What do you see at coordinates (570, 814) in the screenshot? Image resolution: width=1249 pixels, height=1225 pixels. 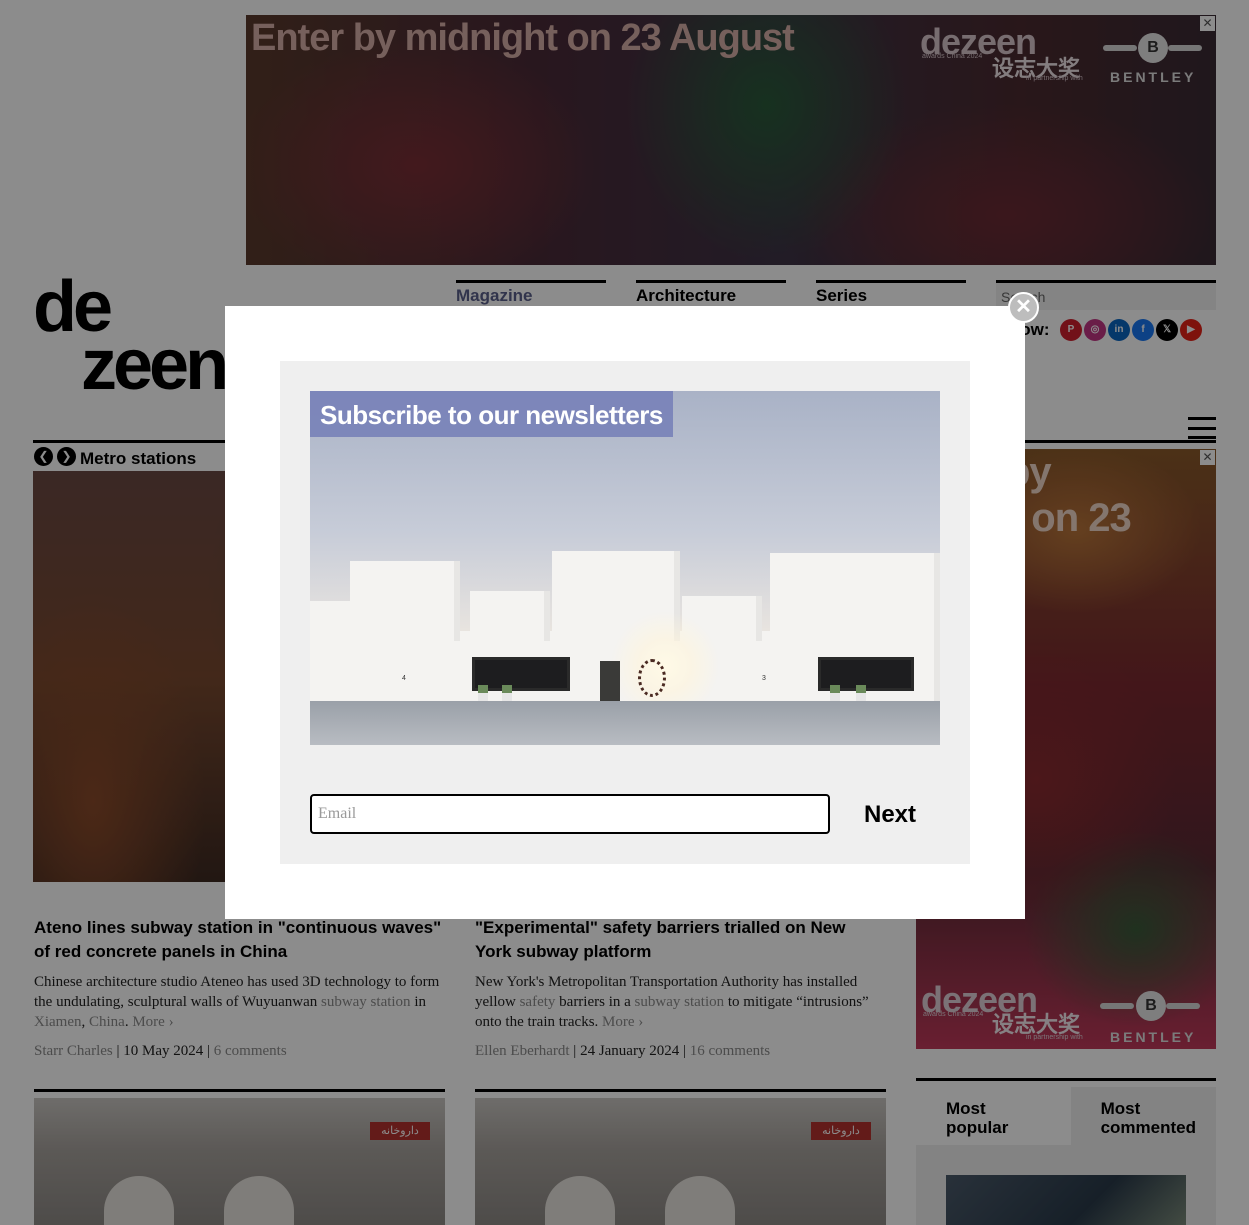 I see `email-field` at bounding box center [570, 814].